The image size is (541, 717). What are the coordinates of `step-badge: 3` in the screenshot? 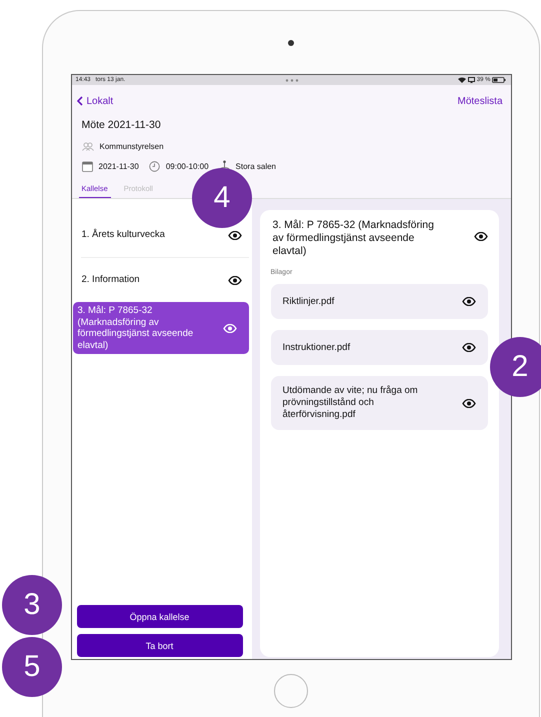 It's located at (32, 605).